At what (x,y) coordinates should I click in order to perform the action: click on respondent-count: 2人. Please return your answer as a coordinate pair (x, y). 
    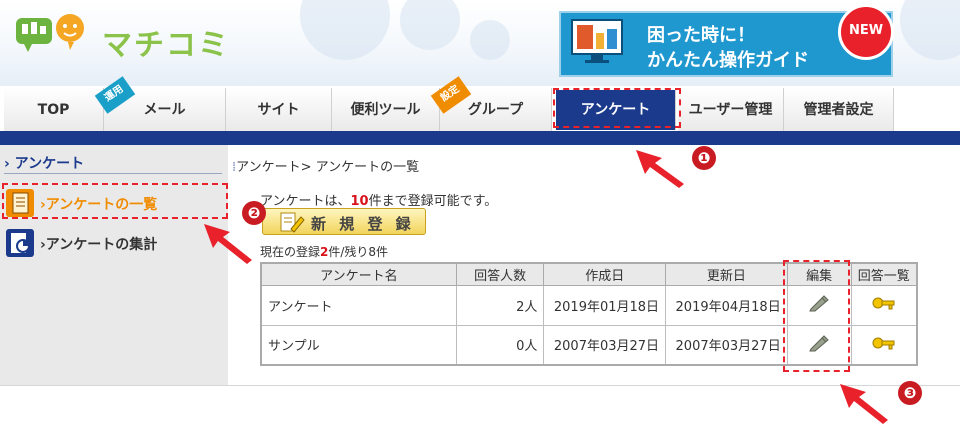
    Looking at the image, I should click on (500, 305).